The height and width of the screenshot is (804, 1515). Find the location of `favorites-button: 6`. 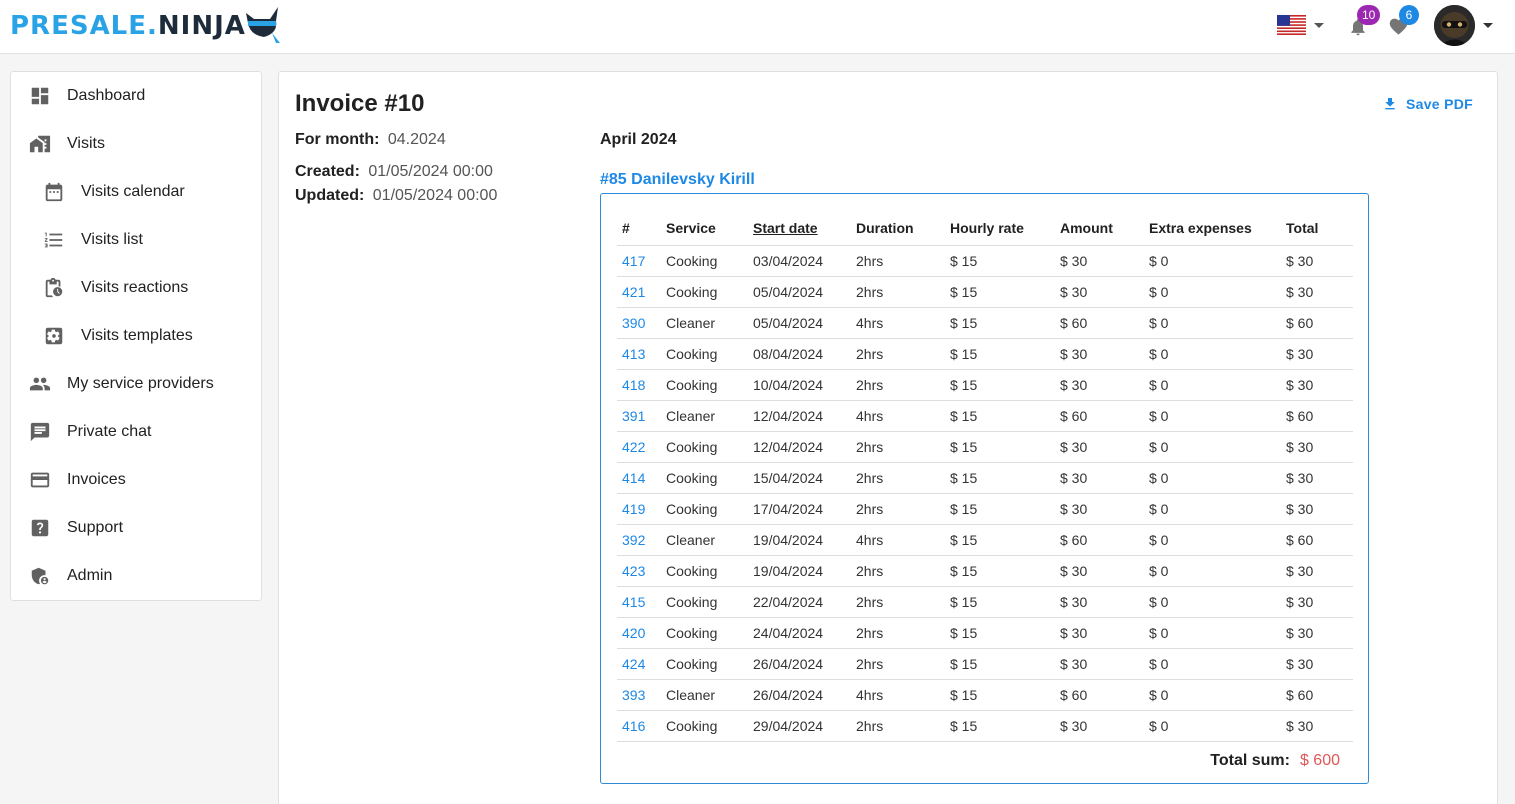

favorites-button: 6 is located at coordinates (1403, 23).